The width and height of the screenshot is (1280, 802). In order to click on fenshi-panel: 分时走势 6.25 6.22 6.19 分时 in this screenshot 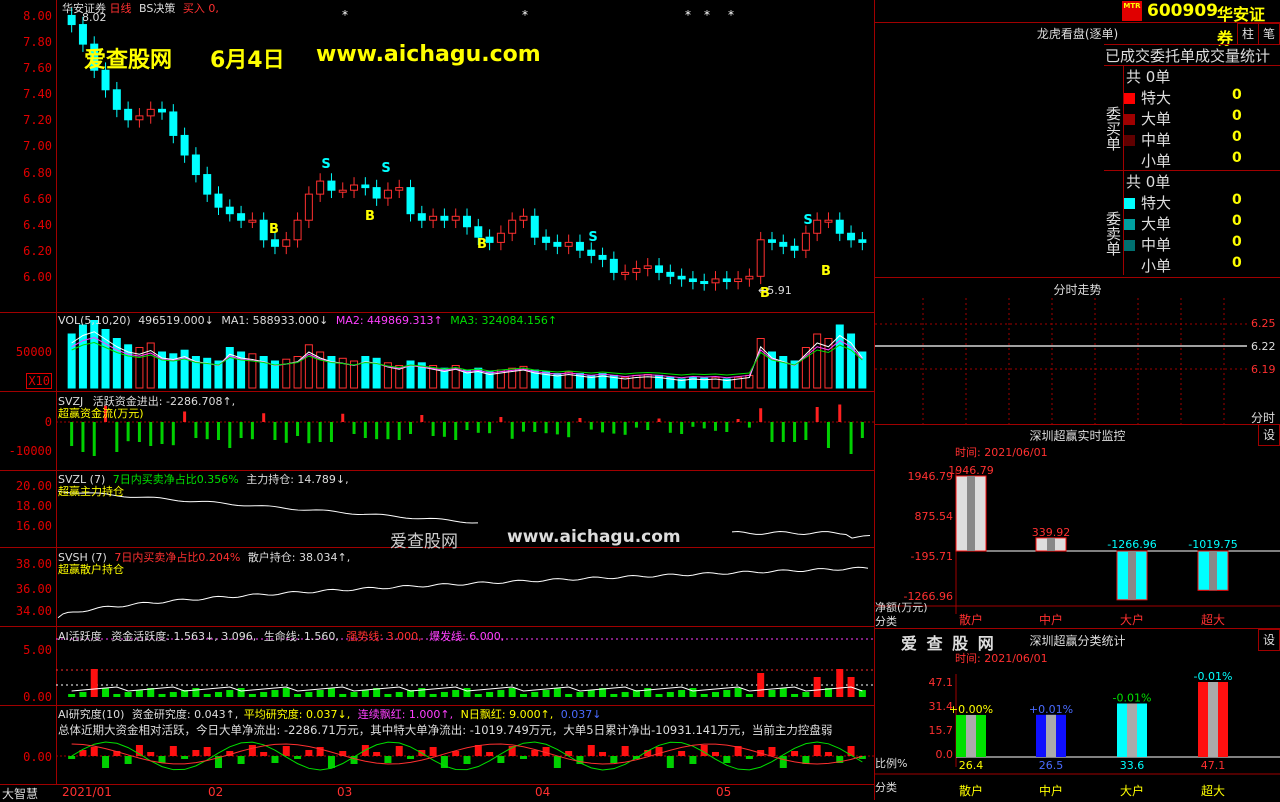, I will do `click(1077, 351)`.